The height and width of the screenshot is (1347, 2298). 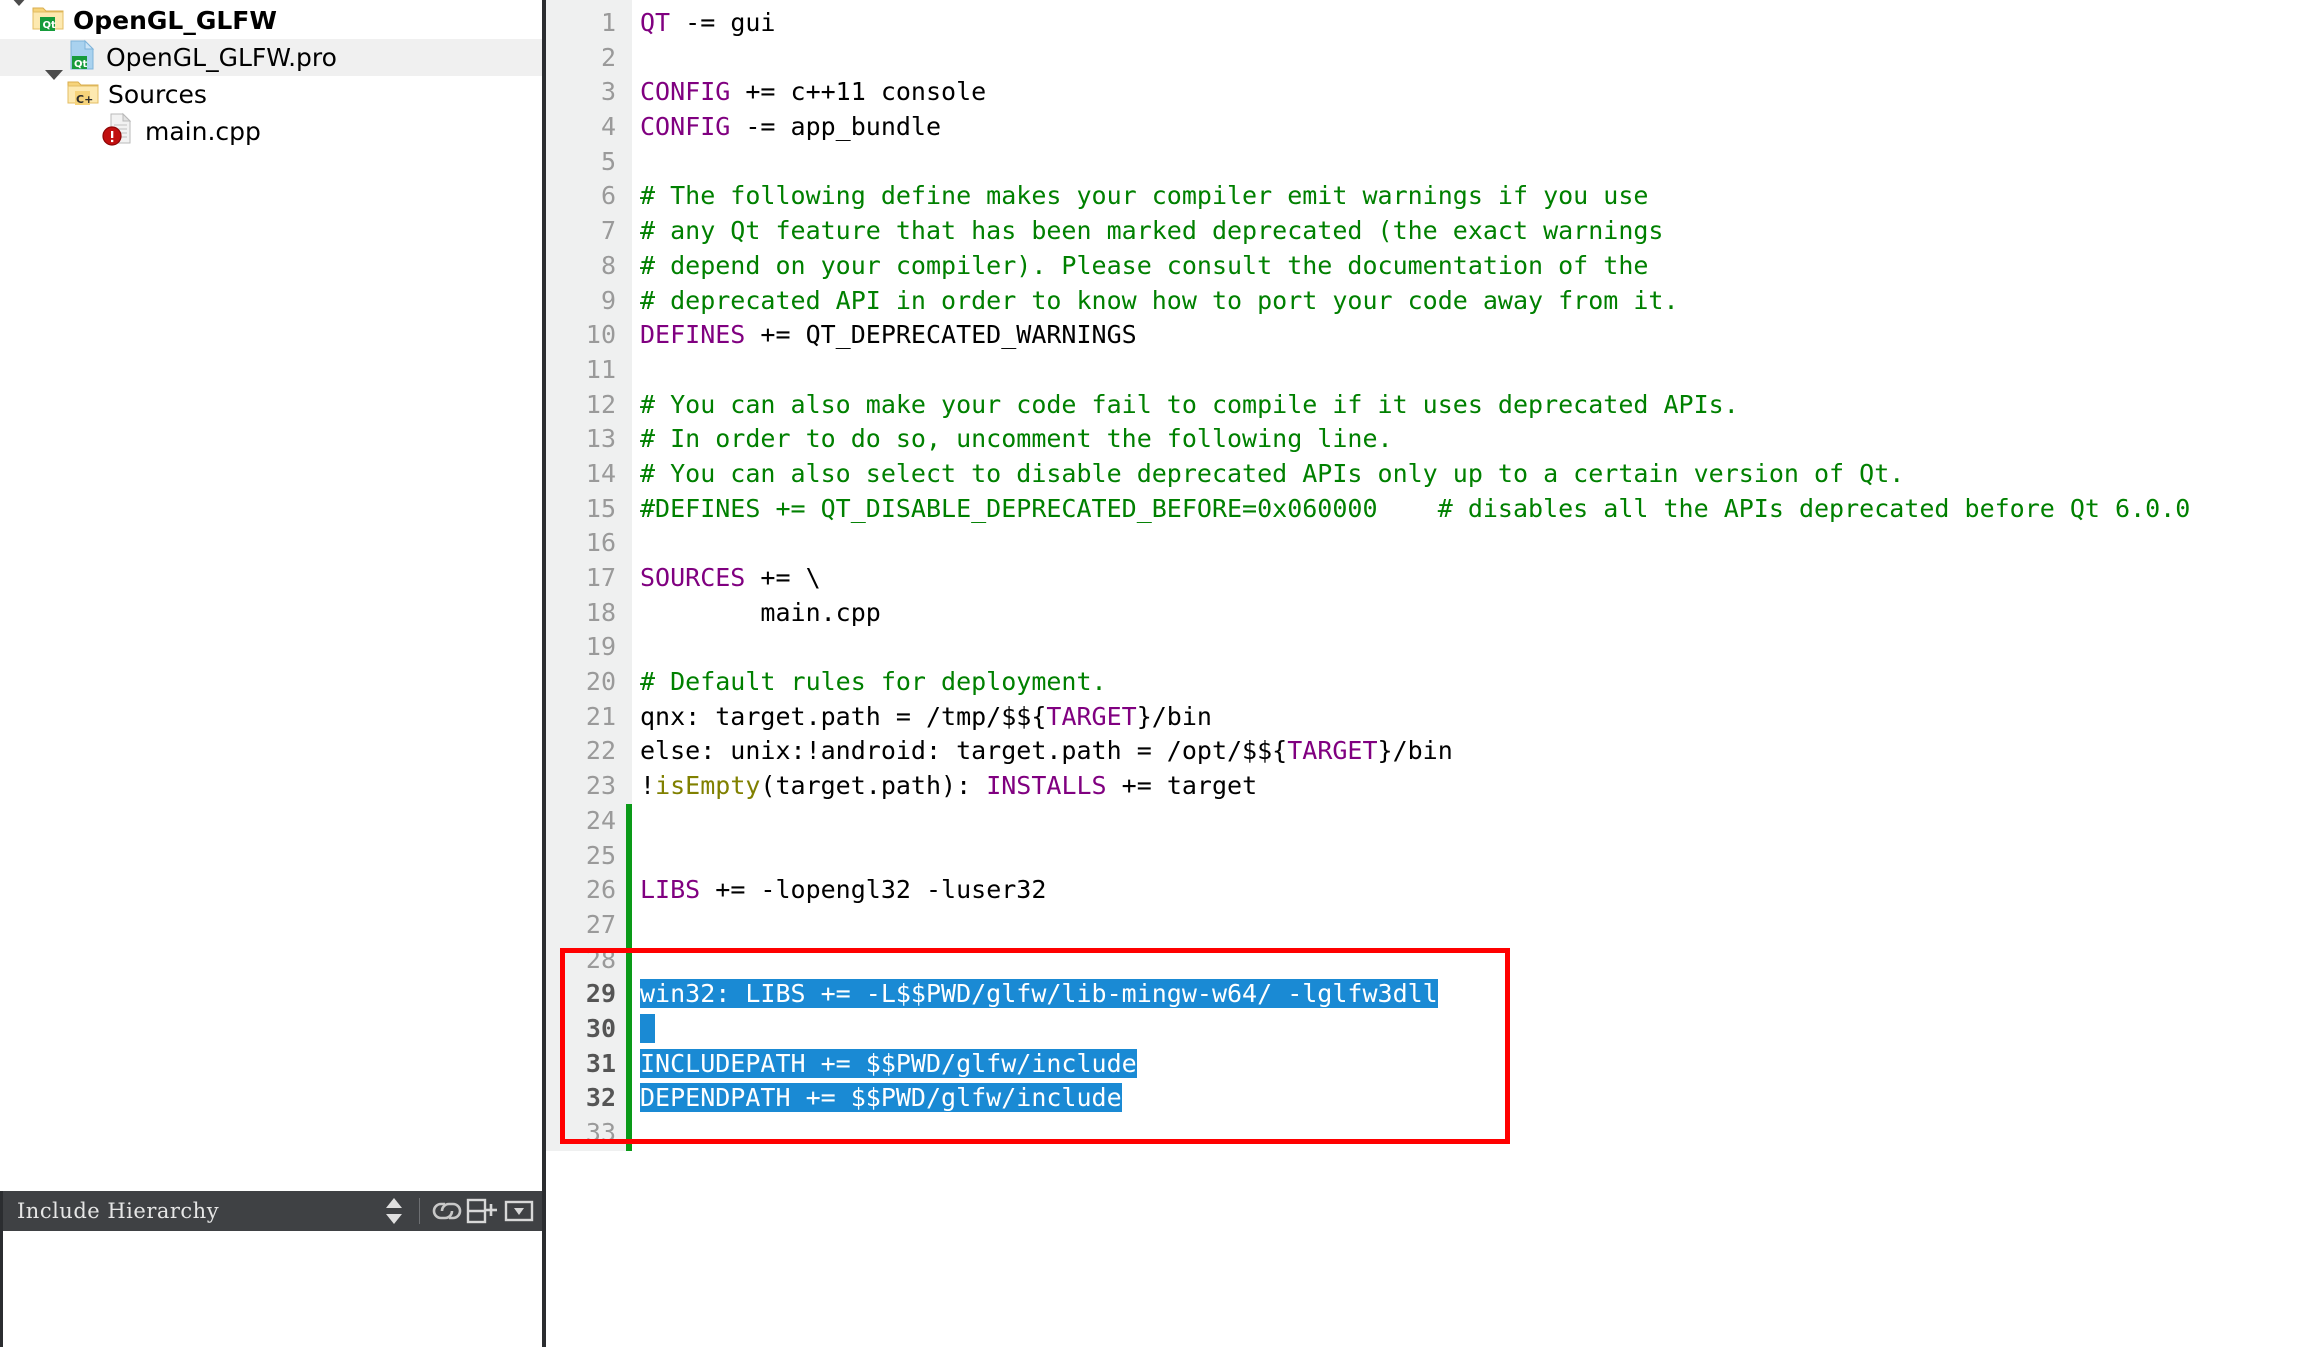 I want to click on line-number: 2, so click(x=608, y=57).